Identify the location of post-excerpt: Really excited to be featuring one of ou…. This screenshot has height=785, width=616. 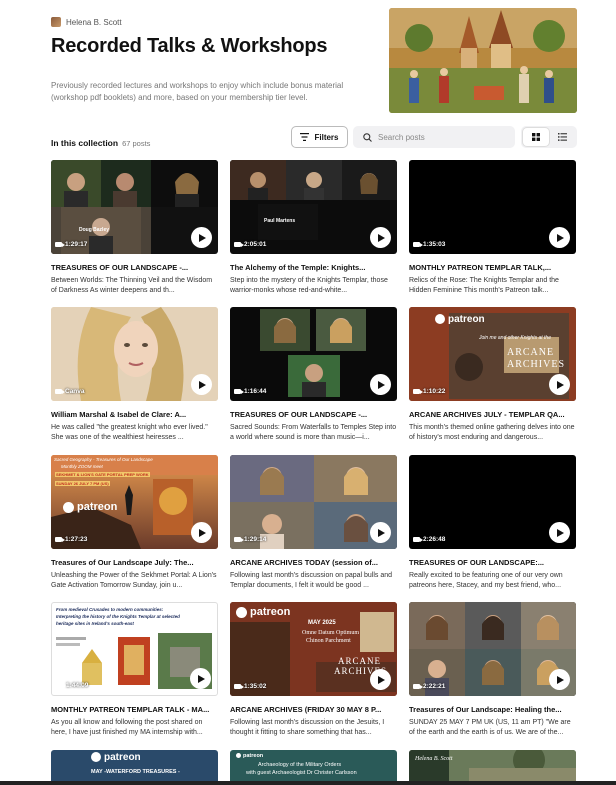
(486, 580).